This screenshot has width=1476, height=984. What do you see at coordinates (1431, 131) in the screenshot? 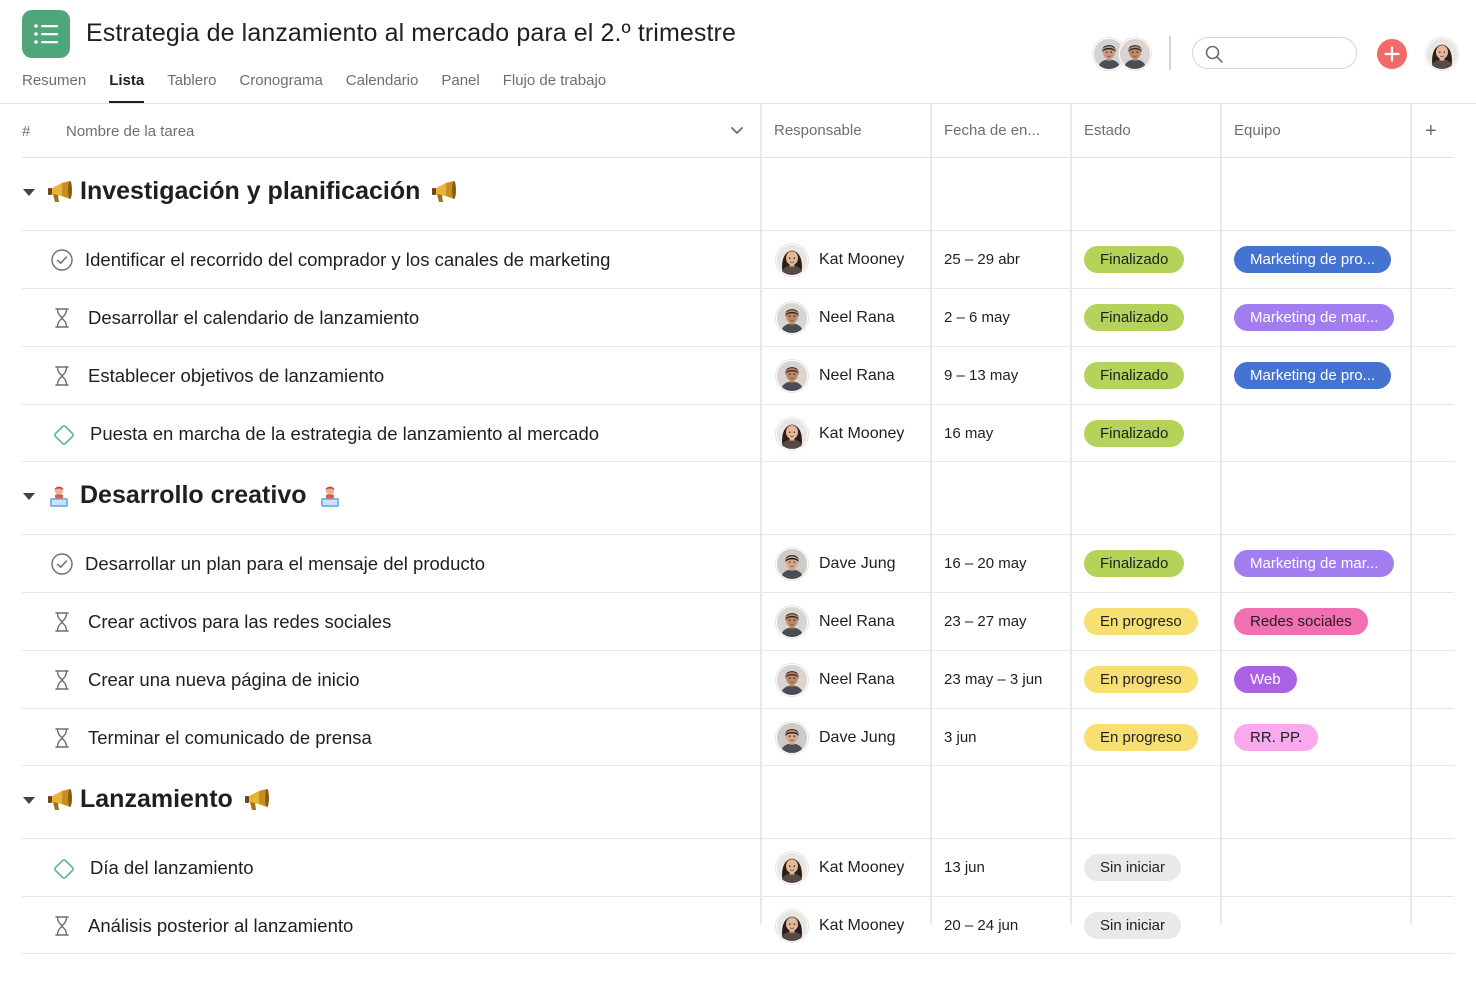
I see `add-column-button: +` at bounding box center [1431, 131].